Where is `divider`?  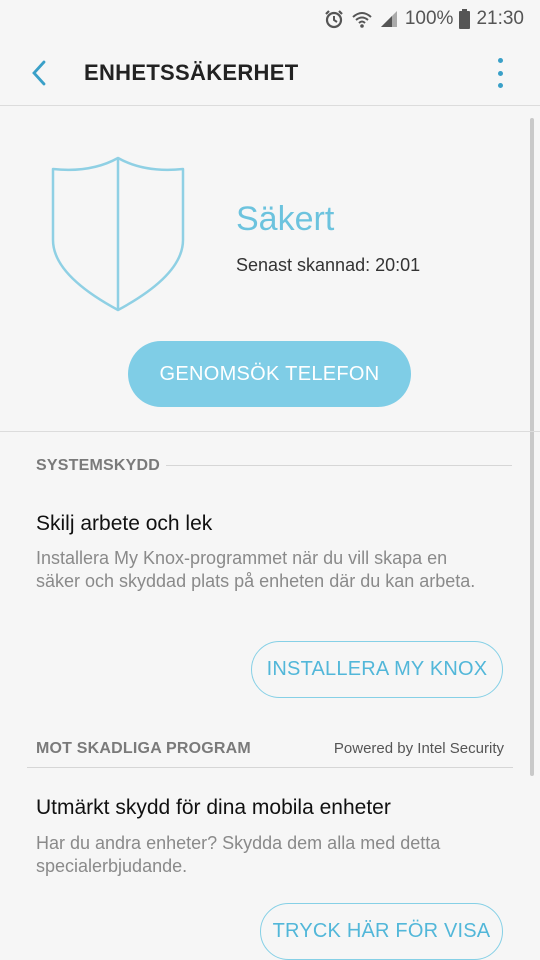 divider is located at coordinates (270, 431).